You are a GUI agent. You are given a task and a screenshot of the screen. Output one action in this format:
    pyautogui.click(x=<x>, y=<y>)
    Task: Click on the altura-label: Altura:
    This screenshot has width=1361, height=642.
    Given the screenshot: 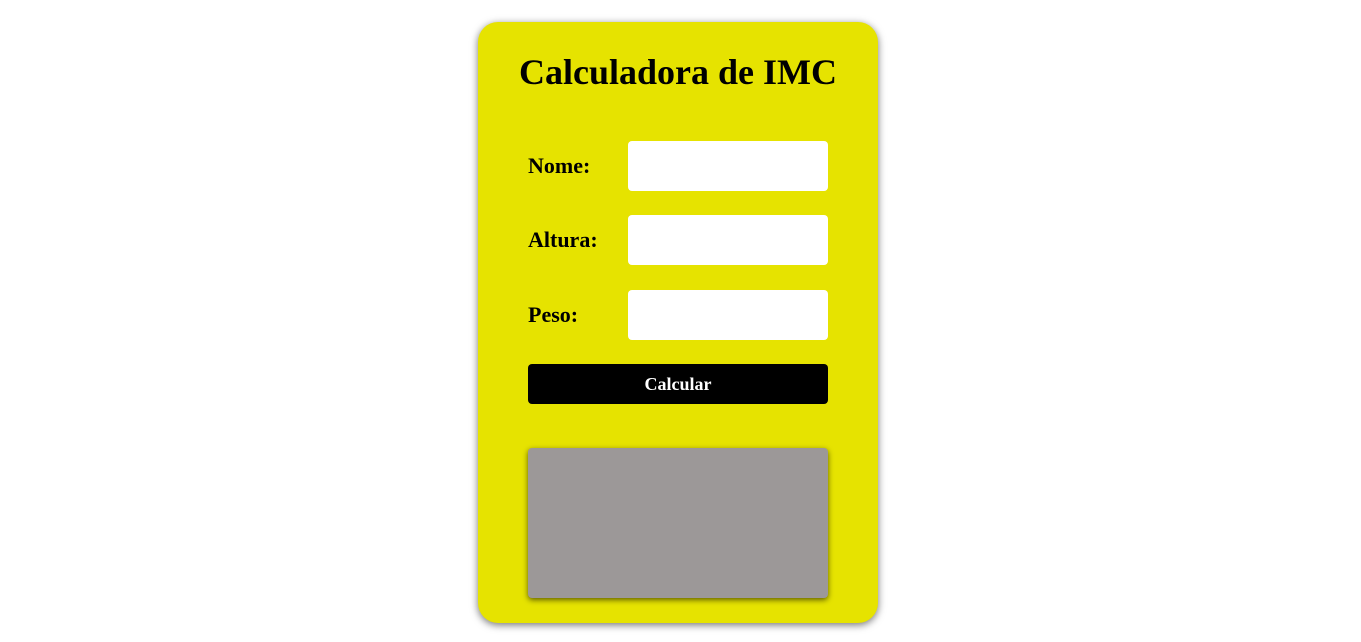 What is the action you would take?
    pyautogui.click(x=563, y=239)
    